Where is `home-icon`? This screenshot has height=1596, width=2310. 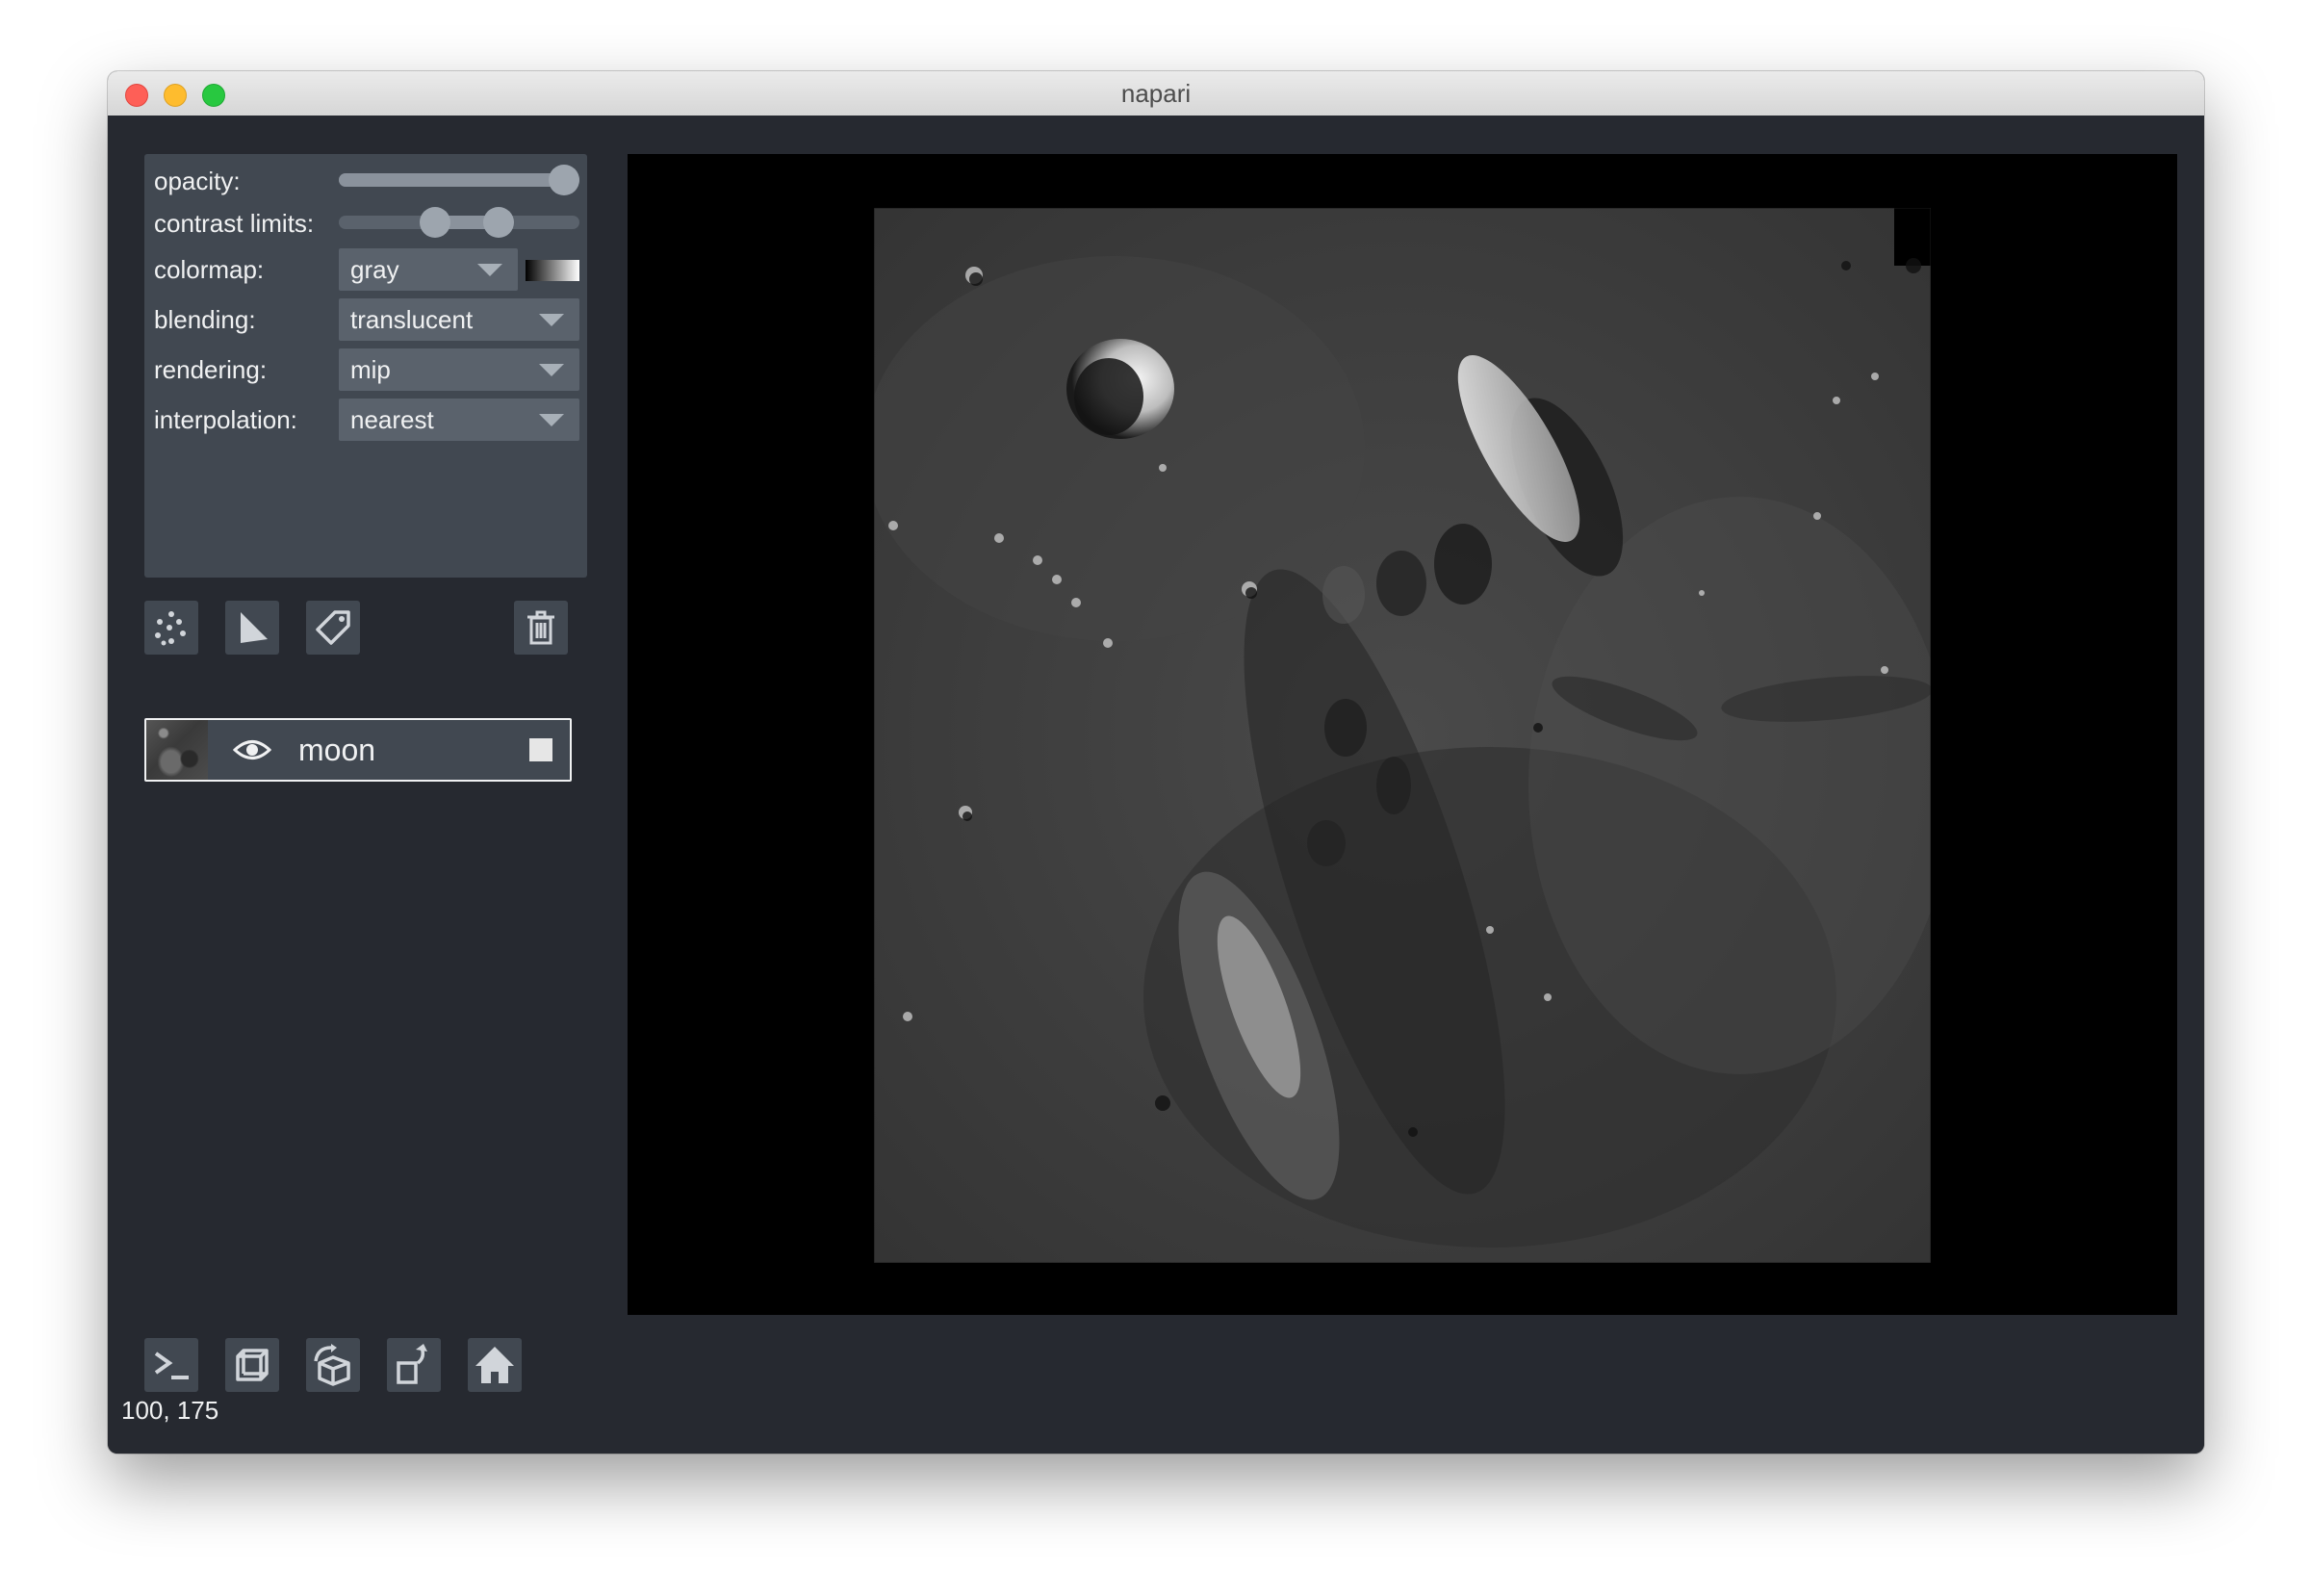
home-icon is located at coordinates (494, 1365).